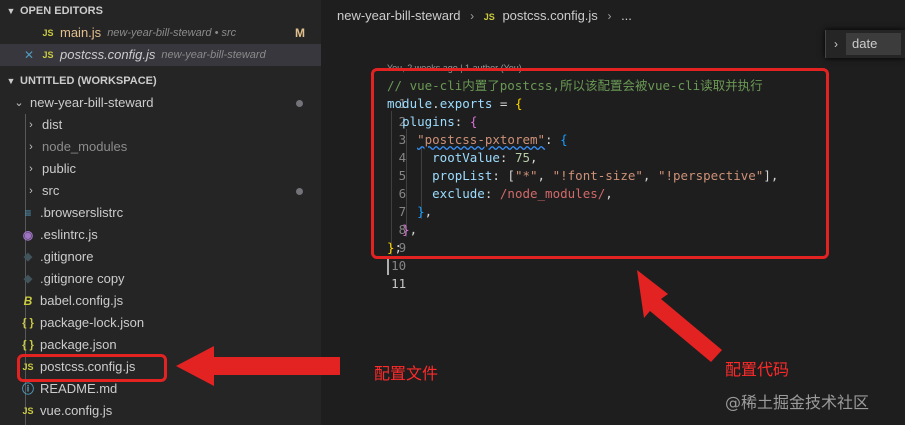  I want to click on config-file-label: 配置文件, so click(406, 373).